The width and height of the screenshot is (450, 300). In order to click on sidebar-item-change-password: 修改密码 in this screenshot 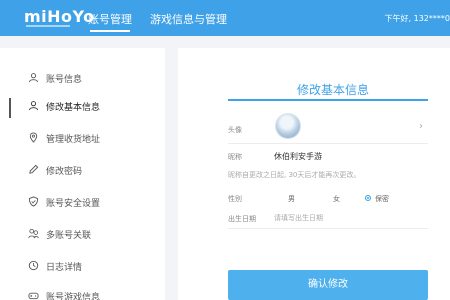, I will do `click(82, 171)`.